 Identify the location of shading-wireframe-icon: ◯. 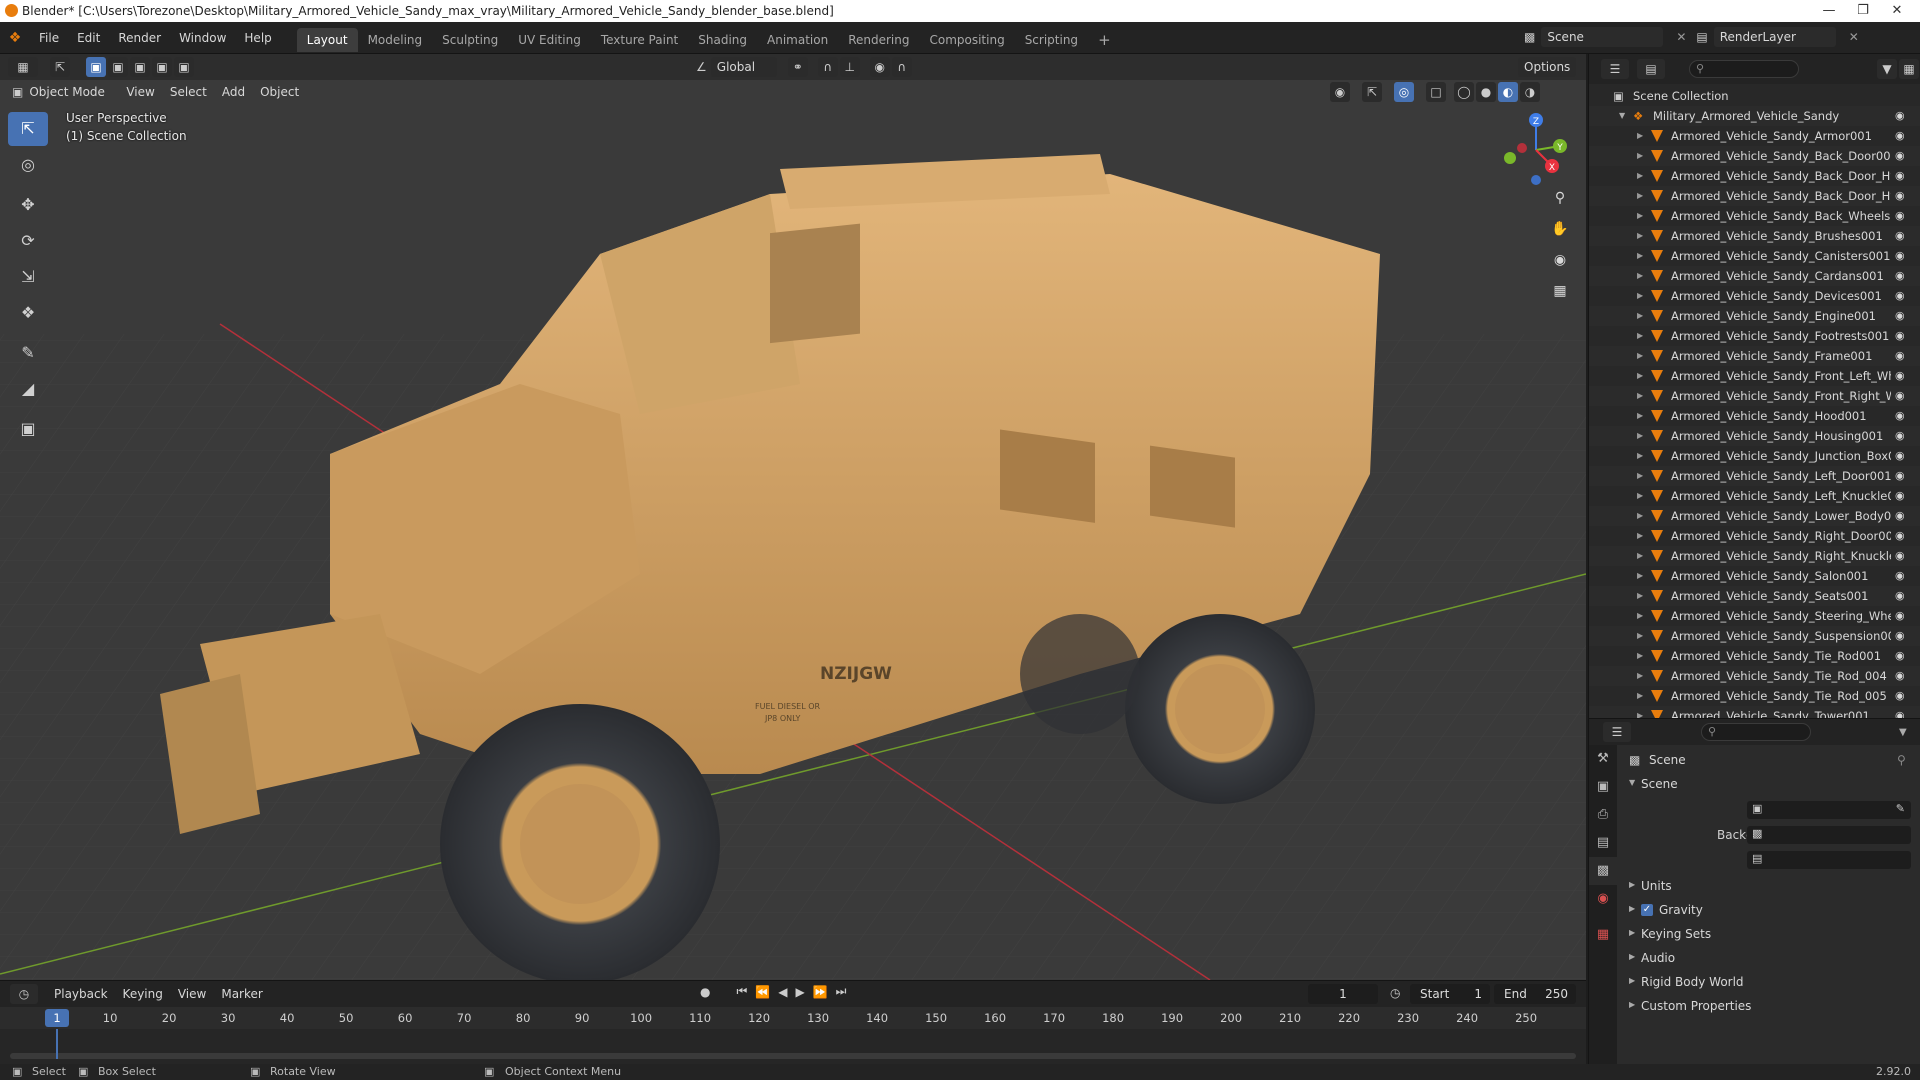
(1464, 92).